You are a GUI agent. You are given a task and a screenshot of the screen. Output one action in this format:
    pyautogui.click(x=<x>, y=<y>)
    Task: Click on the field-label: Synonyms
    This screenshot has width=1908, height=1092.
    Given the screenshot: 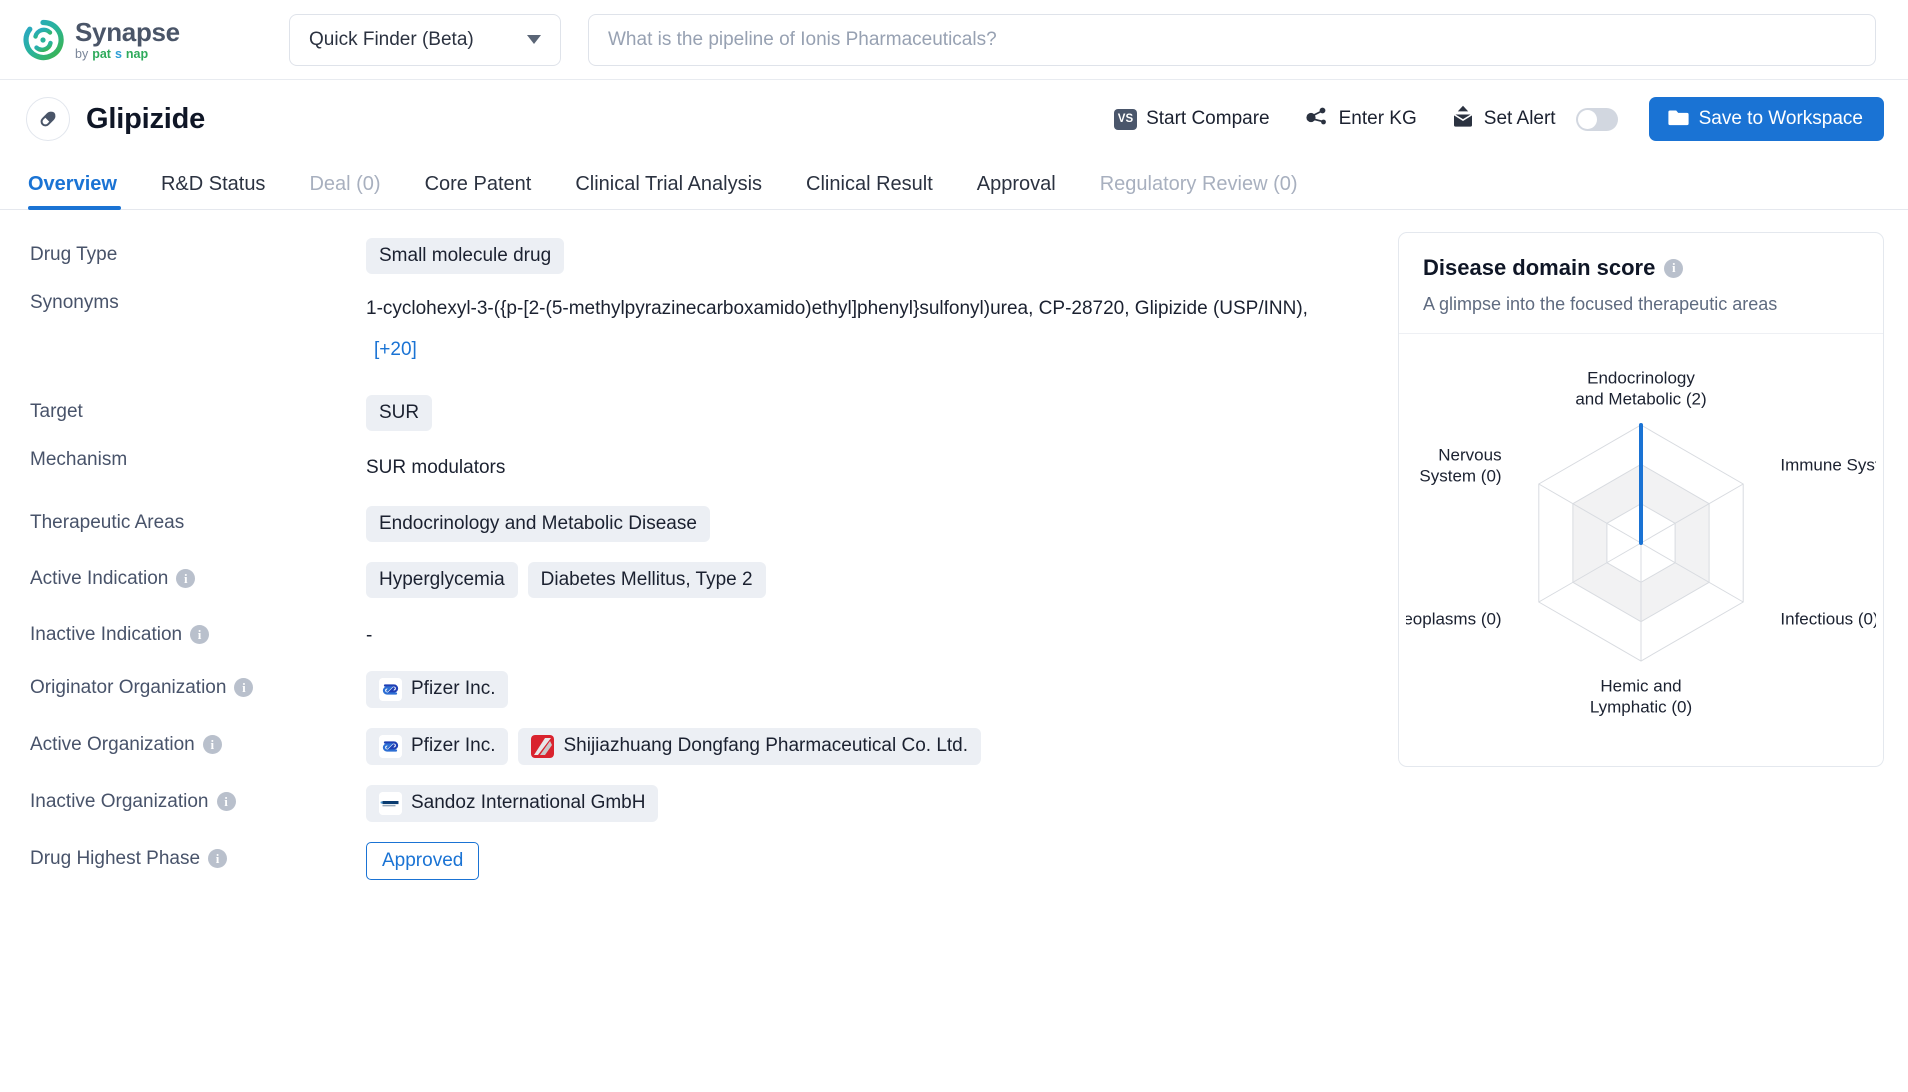 What is the action you would take?
    pyautogui.click(x=74, y=302)
    